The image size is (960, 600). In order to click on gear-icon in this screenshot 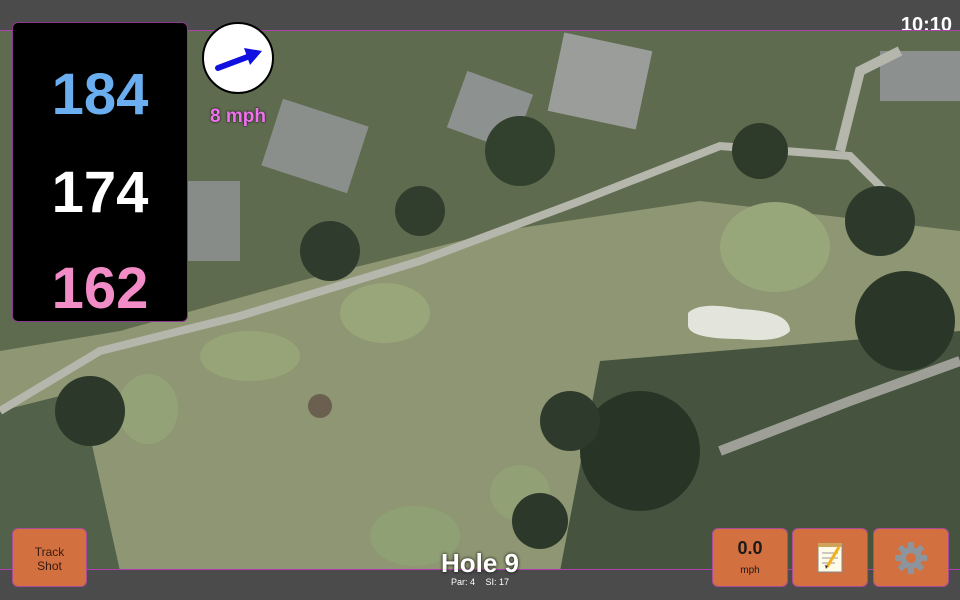, I will do `click(911, 558)`.